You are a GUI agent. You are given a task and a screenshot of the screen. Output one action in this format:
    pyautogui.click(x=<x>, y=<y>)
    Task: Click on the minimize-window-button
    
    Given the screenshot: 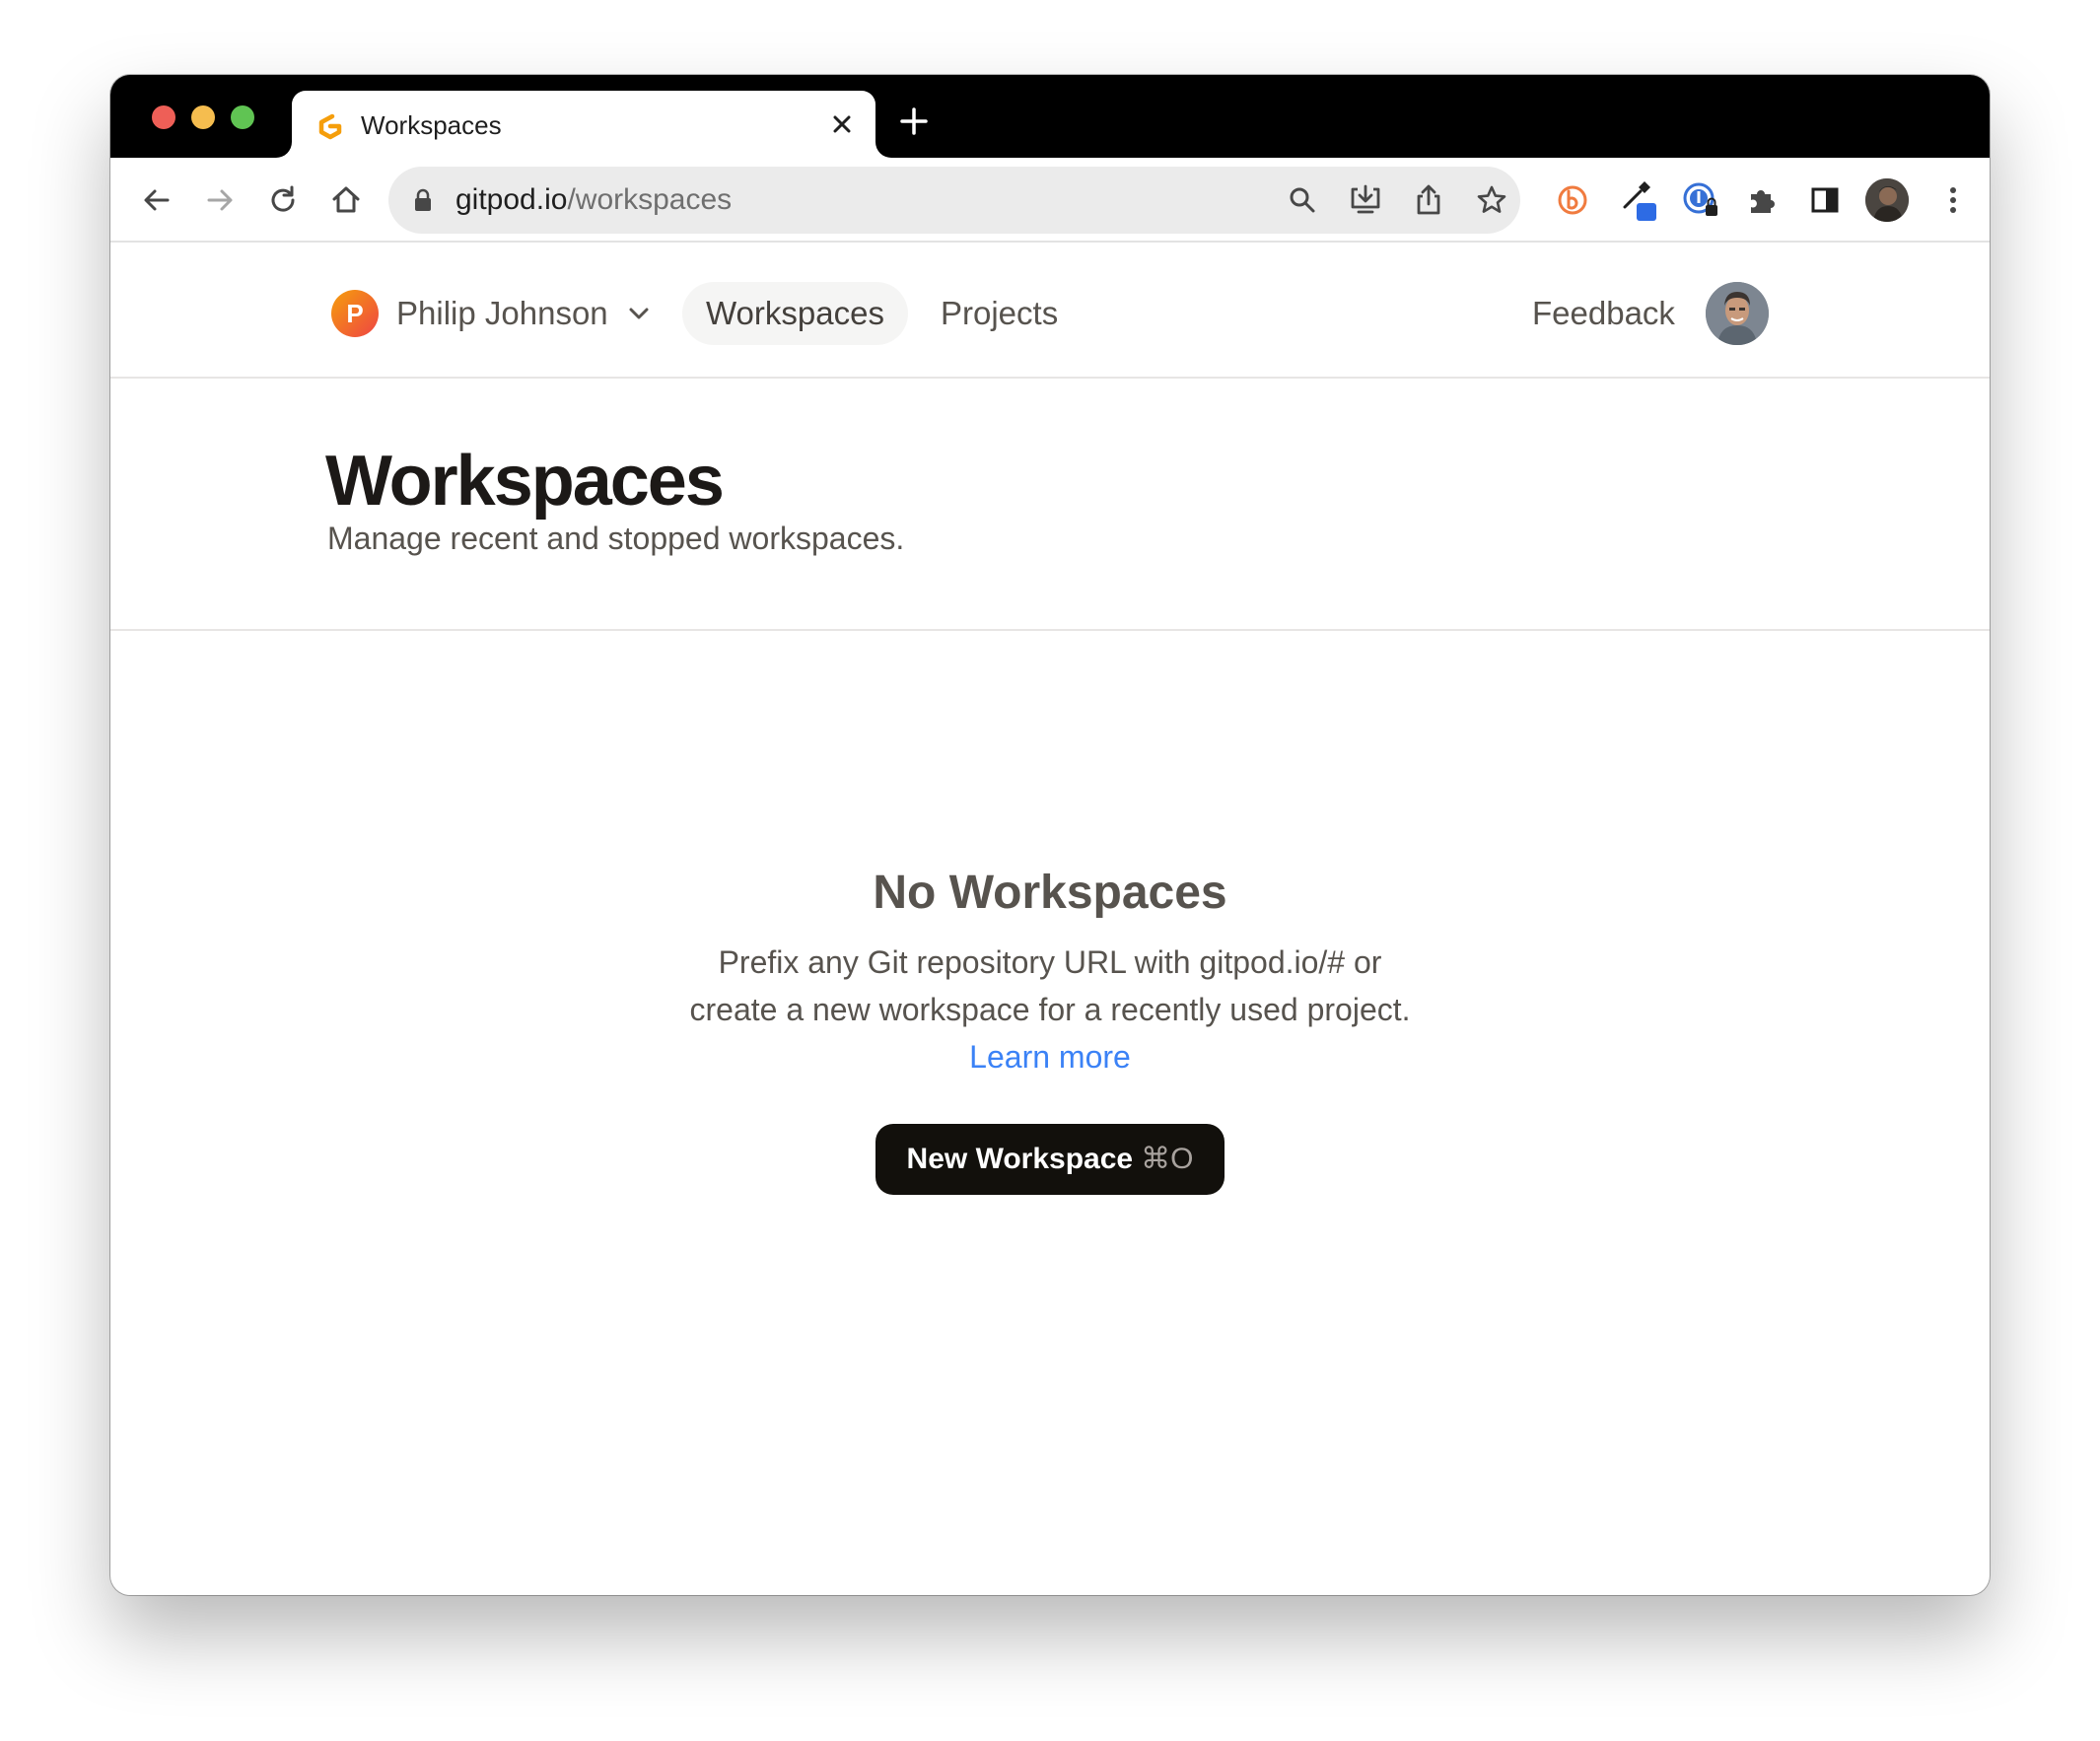 What is the action you would take?
    pyautogui.click(x=203, y=117)
    